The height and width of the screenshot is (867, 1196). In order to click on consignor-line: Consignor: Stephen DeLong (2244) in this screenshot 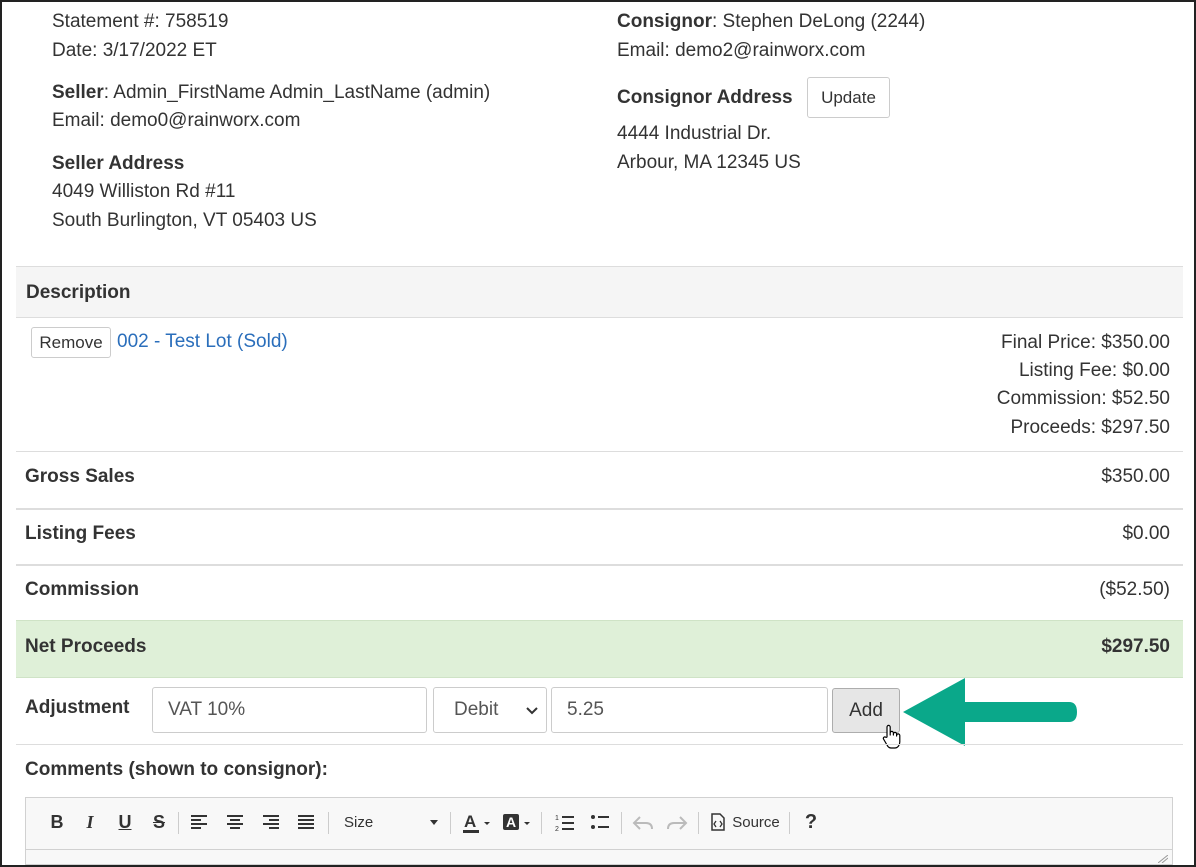, I will do `click(771, 21)`.